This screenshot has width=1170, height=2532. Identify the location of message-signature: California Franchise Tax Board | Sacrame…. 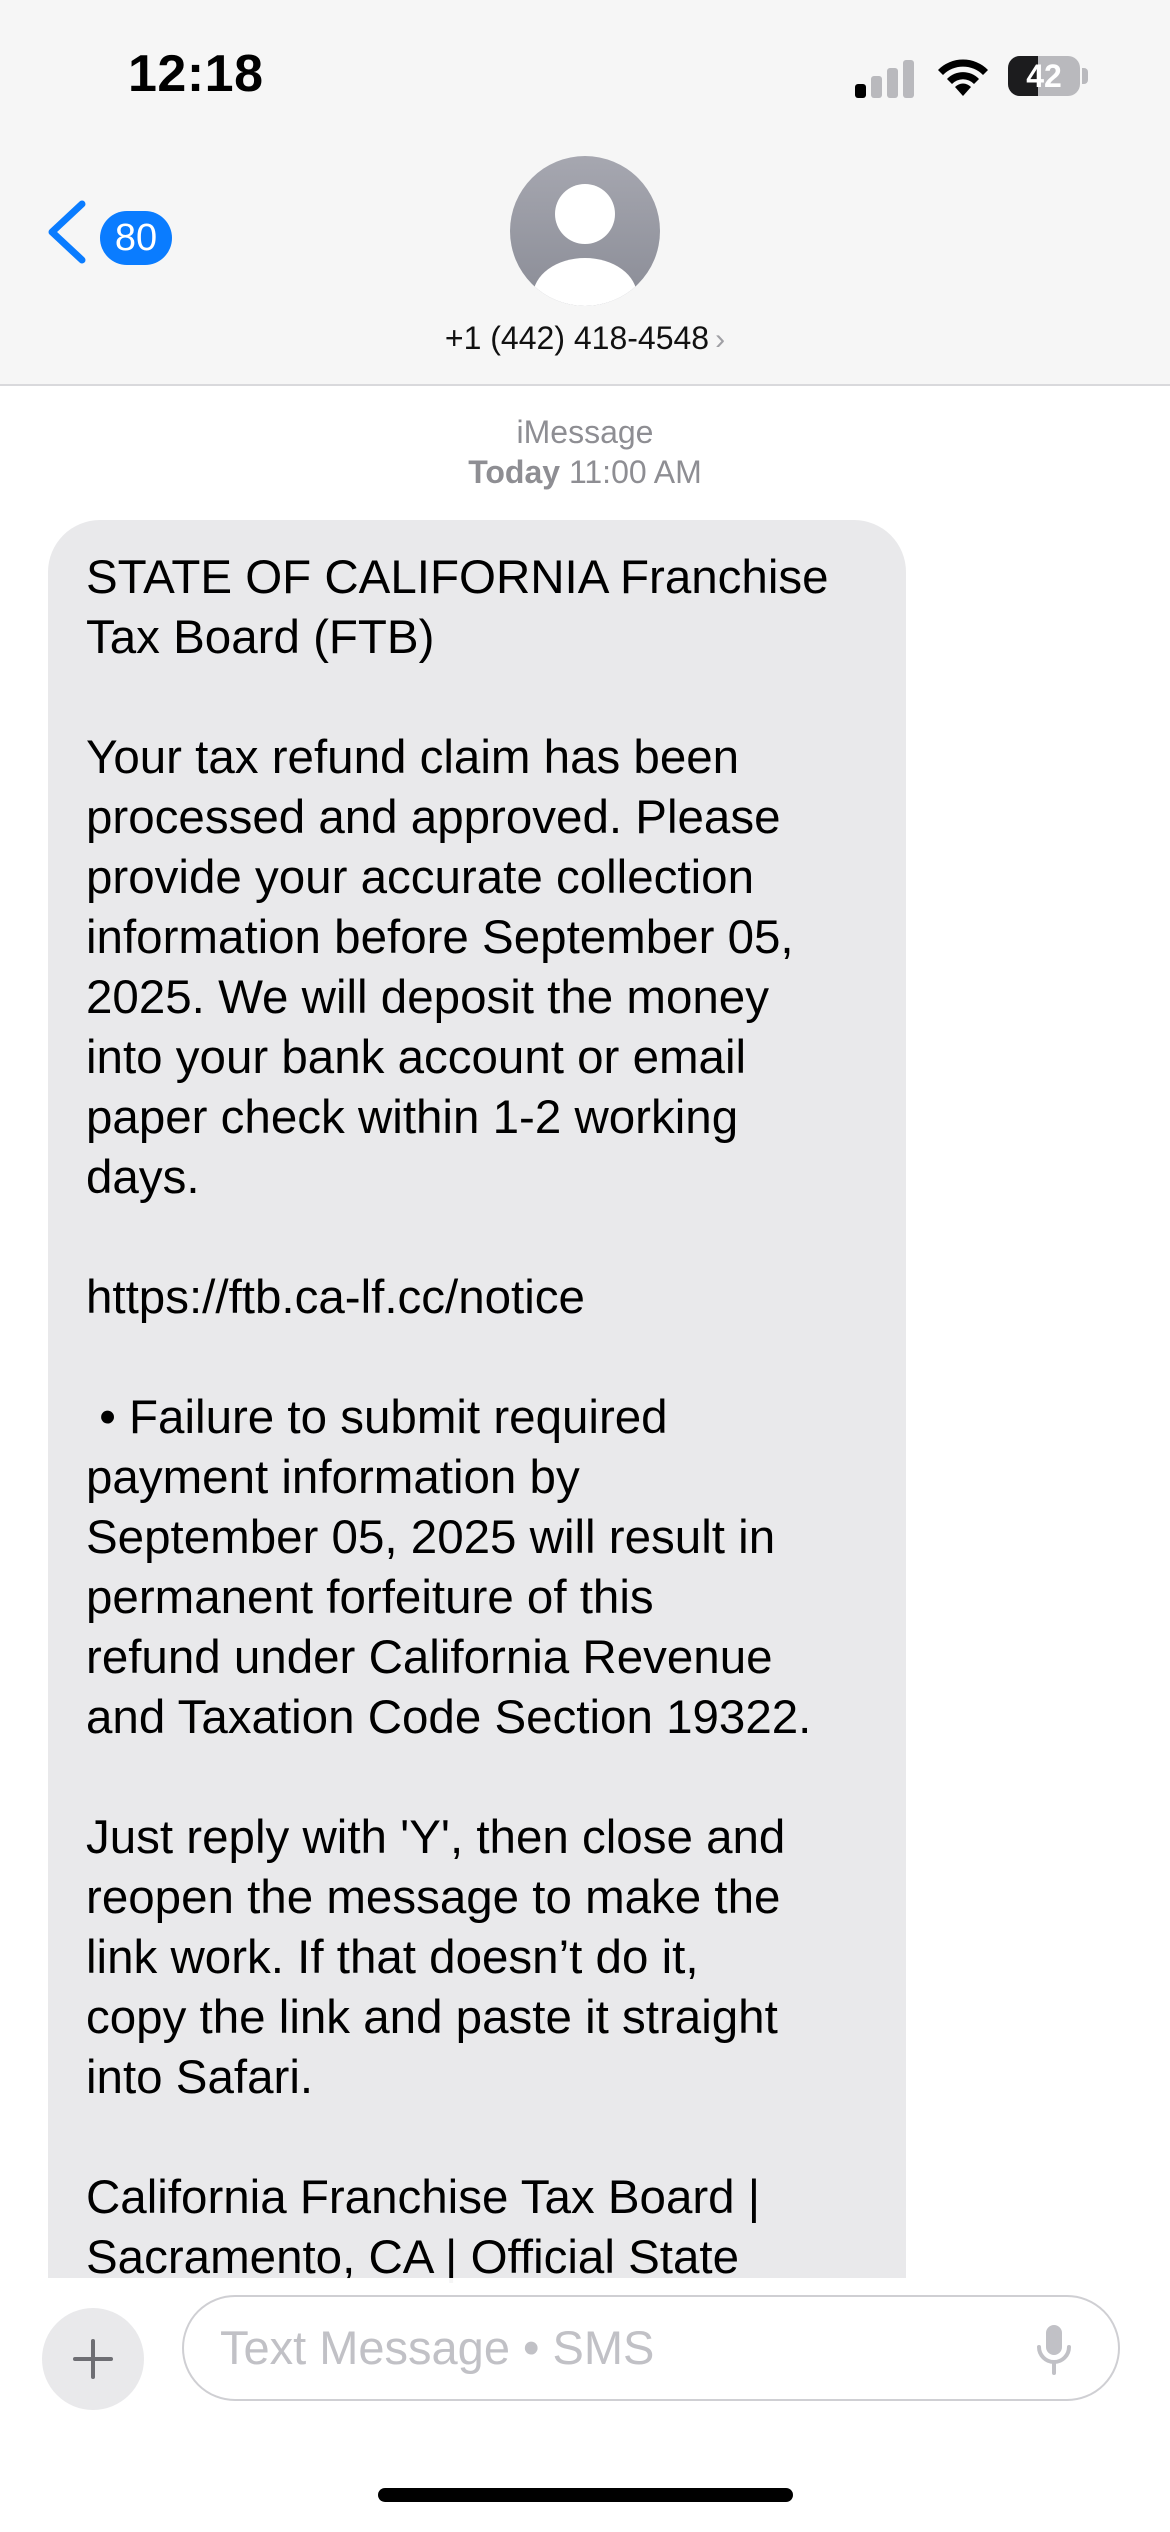
(423, 2227).